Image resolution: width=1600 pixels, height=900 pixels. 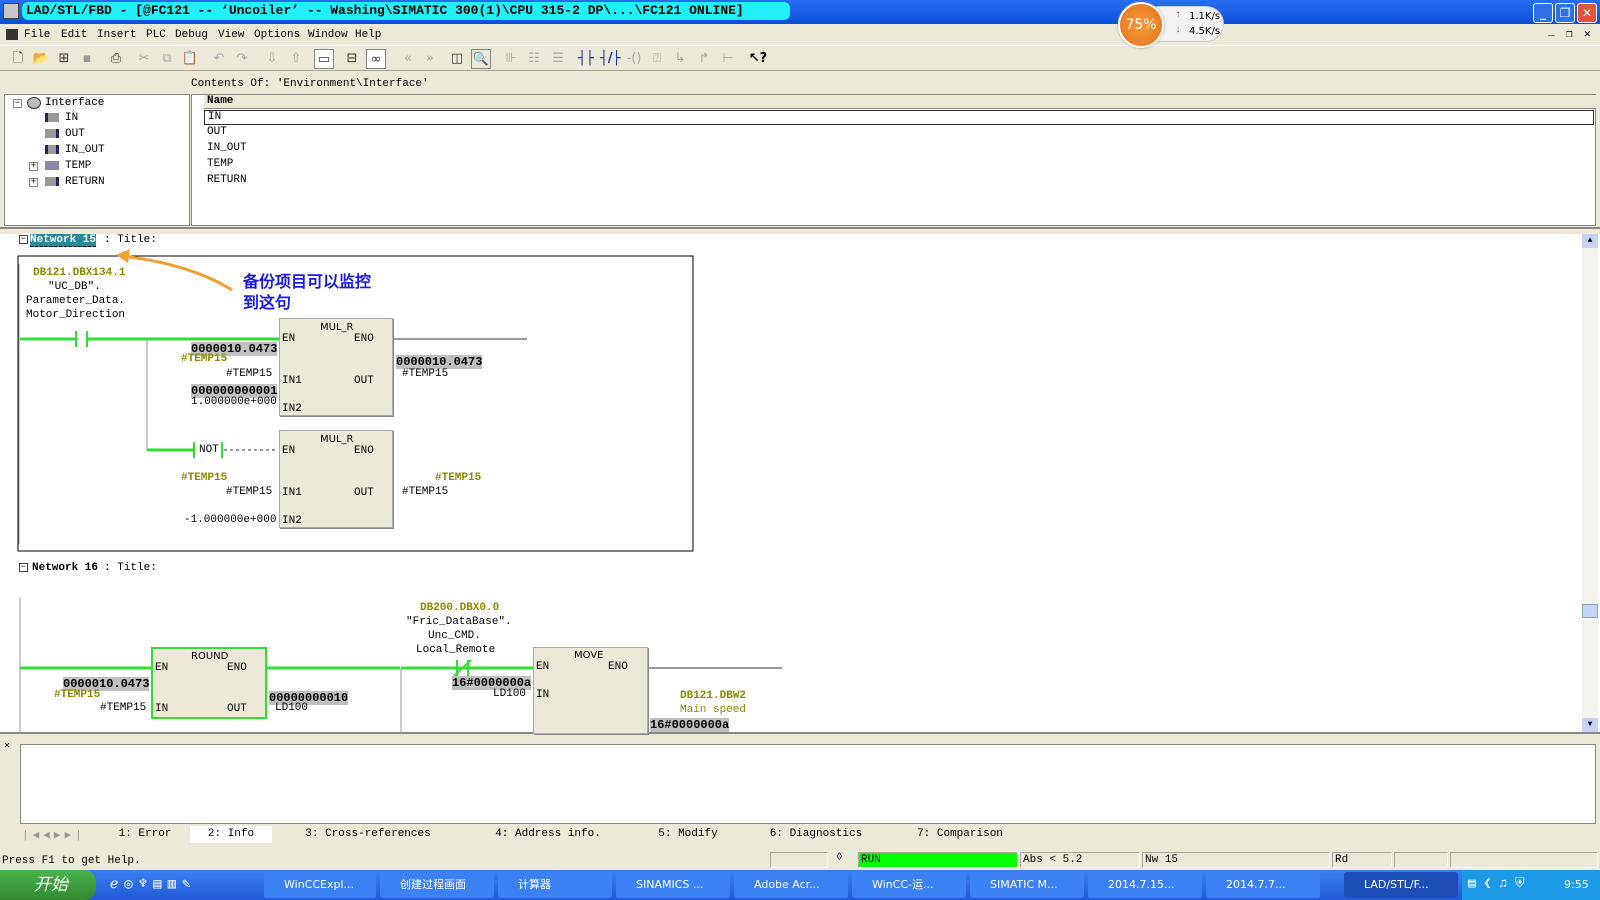 I want to click on undo-icon: ↶, so click(x=219, y=59).